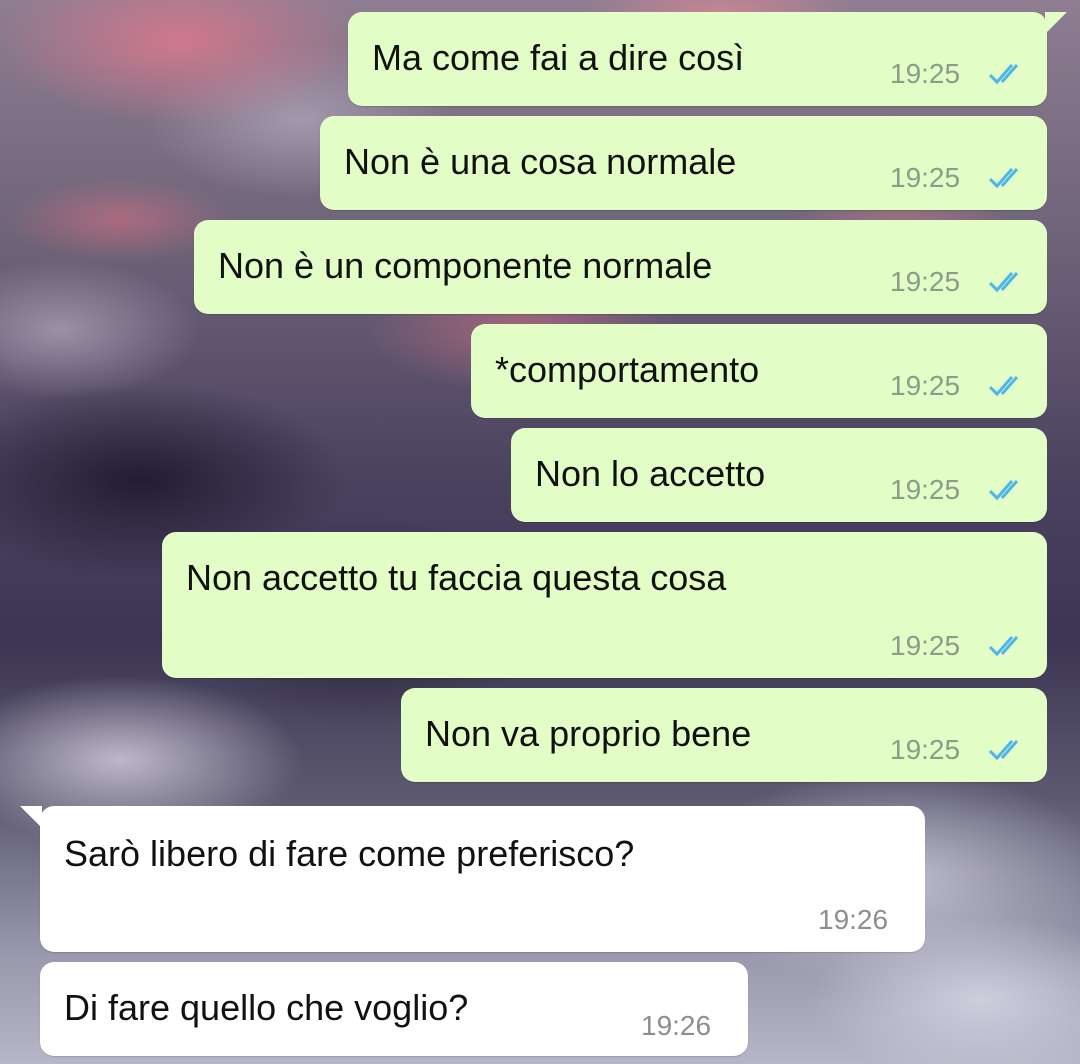  What do you see at coordinates (540, 161) in the screenshot?
I see `message-text: Non è una cosa normale` at bounding box center [540, 161].